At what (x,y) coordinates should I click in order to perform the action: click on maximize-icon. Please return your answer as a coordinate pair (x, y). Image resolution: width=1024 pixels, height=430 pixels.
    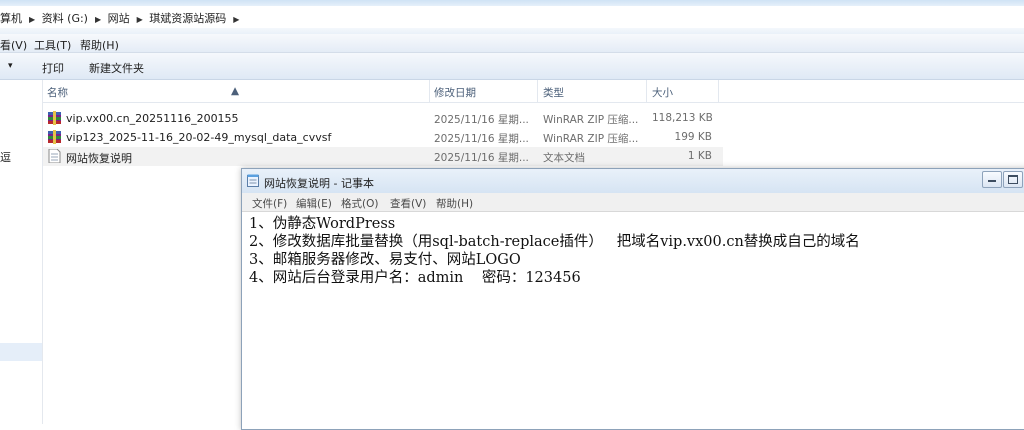
    Looking at the image, I should click on (1013, 179).